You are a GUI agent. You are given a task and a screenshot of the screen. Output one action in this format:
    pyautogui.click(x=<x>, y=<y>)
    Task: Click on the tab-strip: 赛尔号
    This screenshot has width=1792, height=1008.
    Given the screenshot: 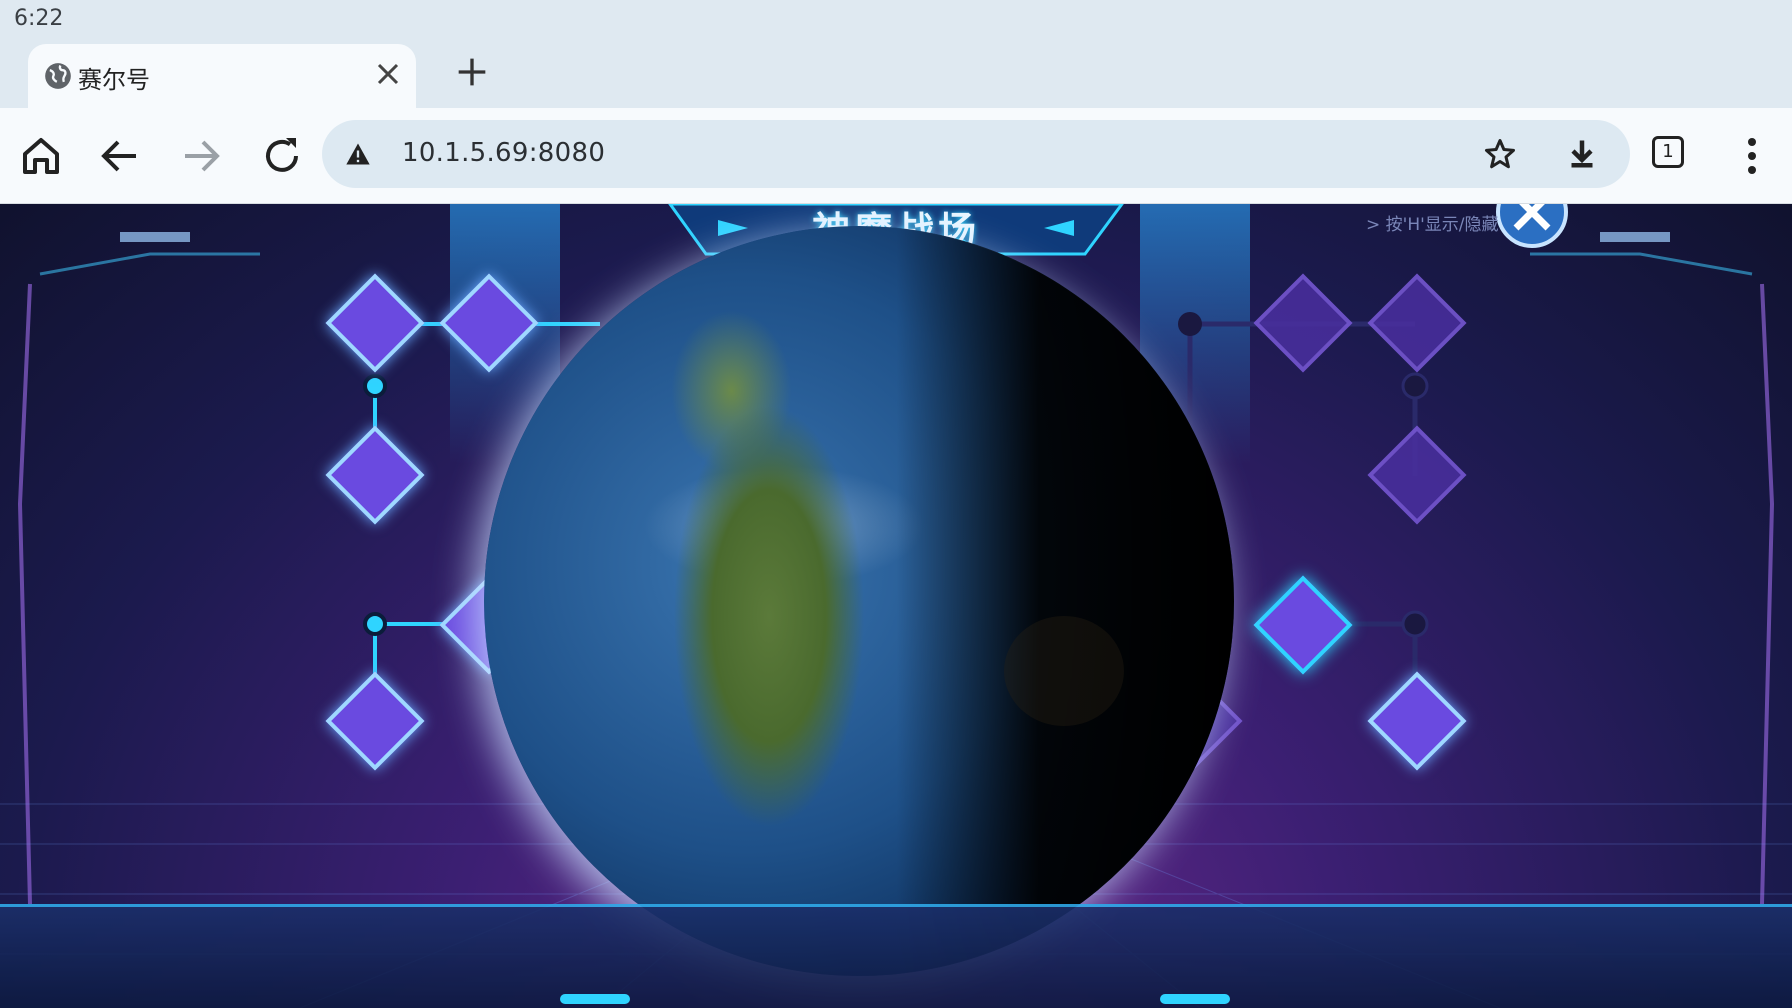 What is the action you would take?
    pyautogui.click(x=896, y=76)
    